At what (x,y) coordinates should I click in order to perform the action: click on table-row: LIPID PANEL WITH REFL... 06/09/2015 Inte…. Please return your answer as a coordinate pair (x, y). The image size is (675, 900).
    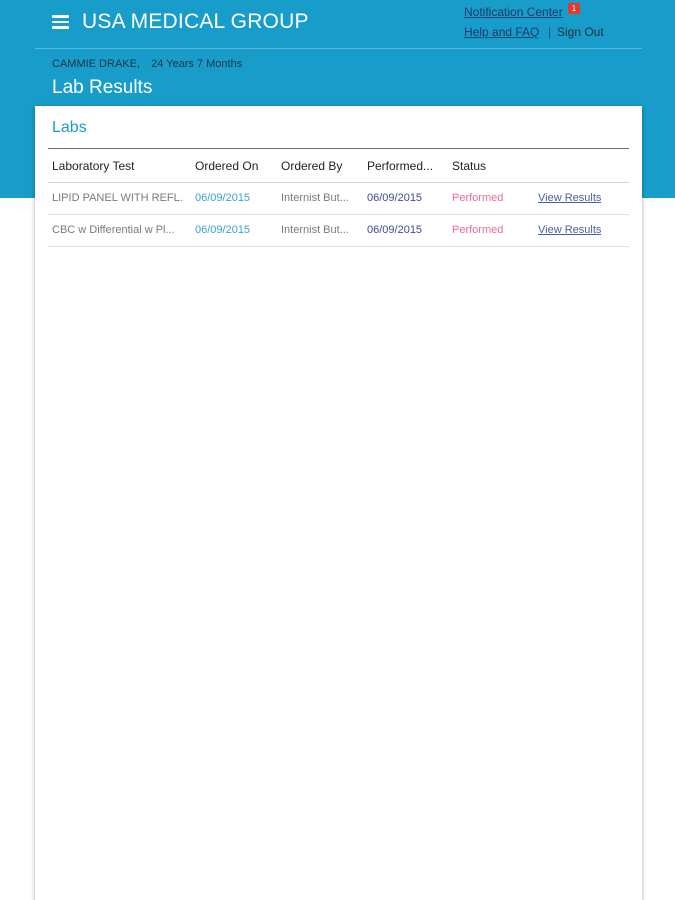
    Looking at the image, I should click on (338, 199).